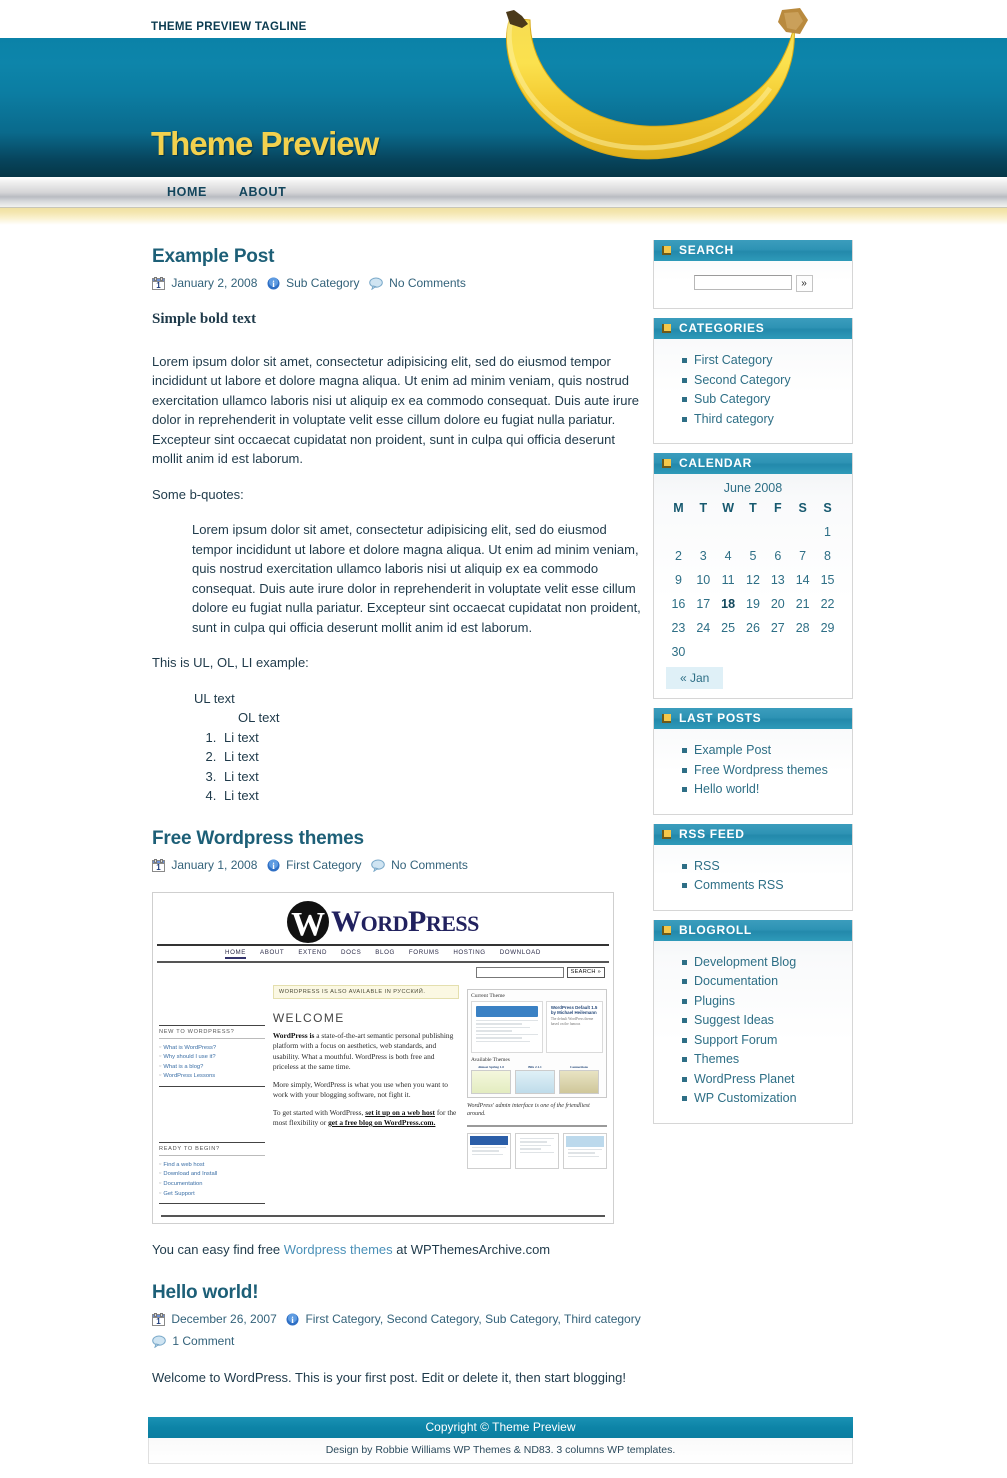 Image resolution: width=1007 pixels, height=1478 pixels. I want to click on wporg-nav-item: DOWNLOAD, so click(520, 952).